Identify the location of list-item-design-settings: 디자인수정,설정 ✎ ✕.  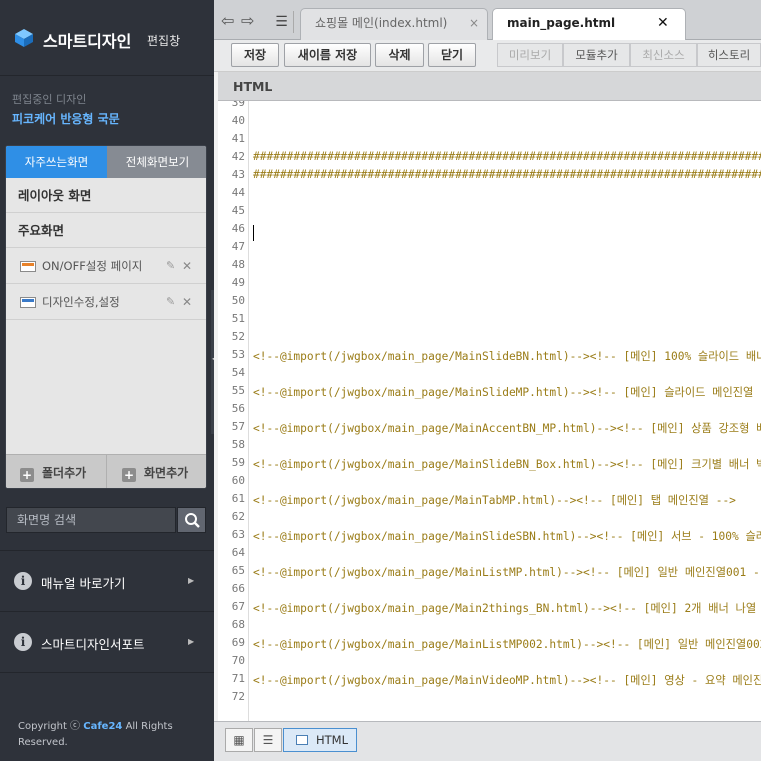
(106, 302).